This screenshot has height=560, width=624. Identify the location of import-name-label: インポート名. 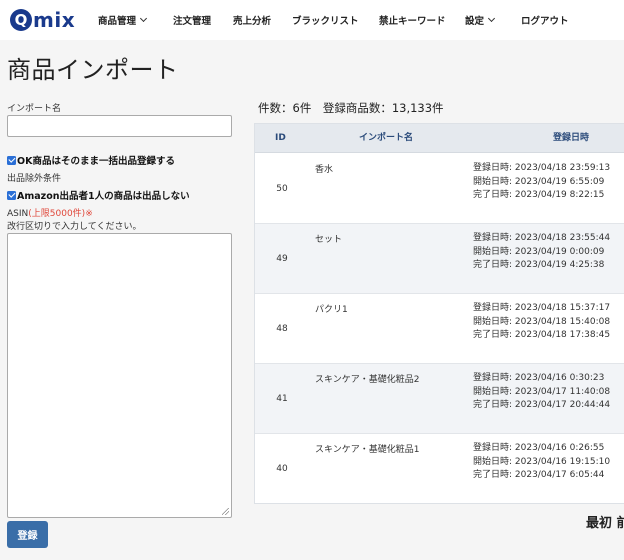
(34, 109).